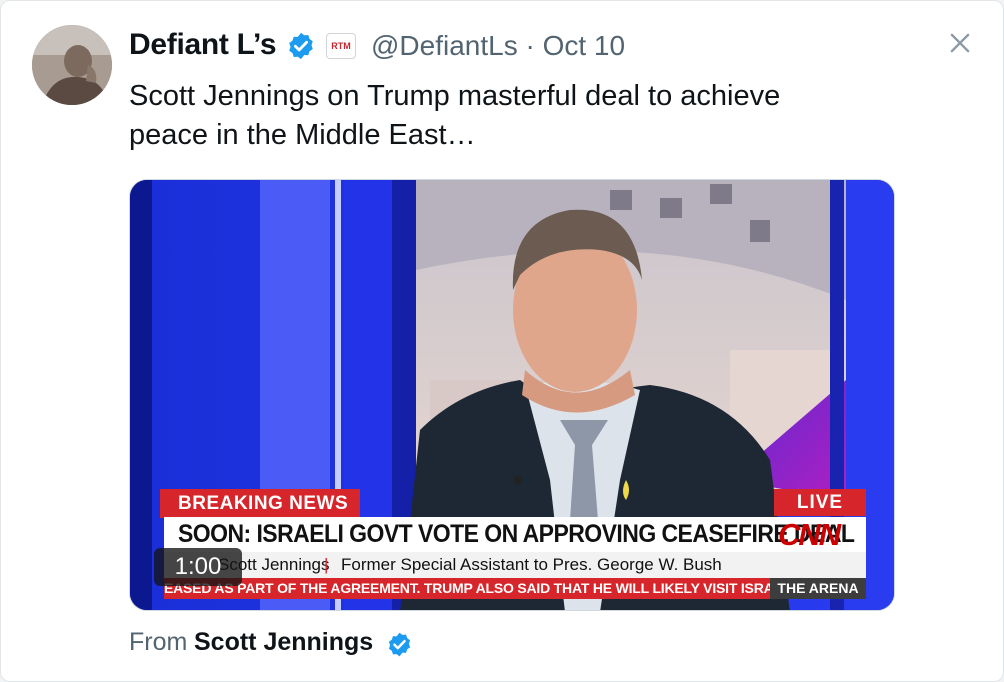 Image resolution: width=1004 pixels, height=682 pixels. Describe the element at coordinates (283, 642) in the screenshot. I see `attribution-name: Scott Jennings` at that location.